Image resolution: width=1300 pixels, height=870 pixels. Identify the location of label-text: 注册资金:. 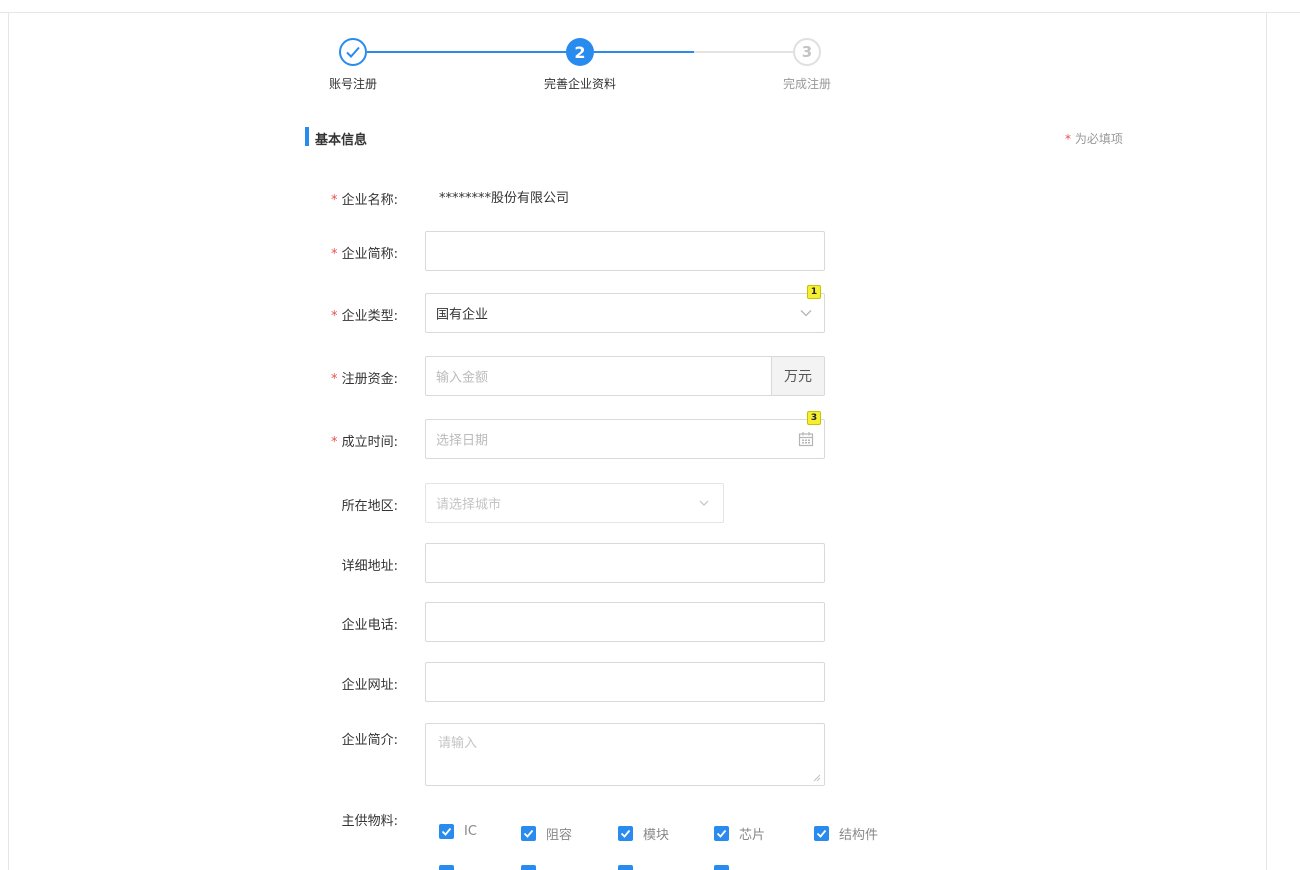
(369, 379).